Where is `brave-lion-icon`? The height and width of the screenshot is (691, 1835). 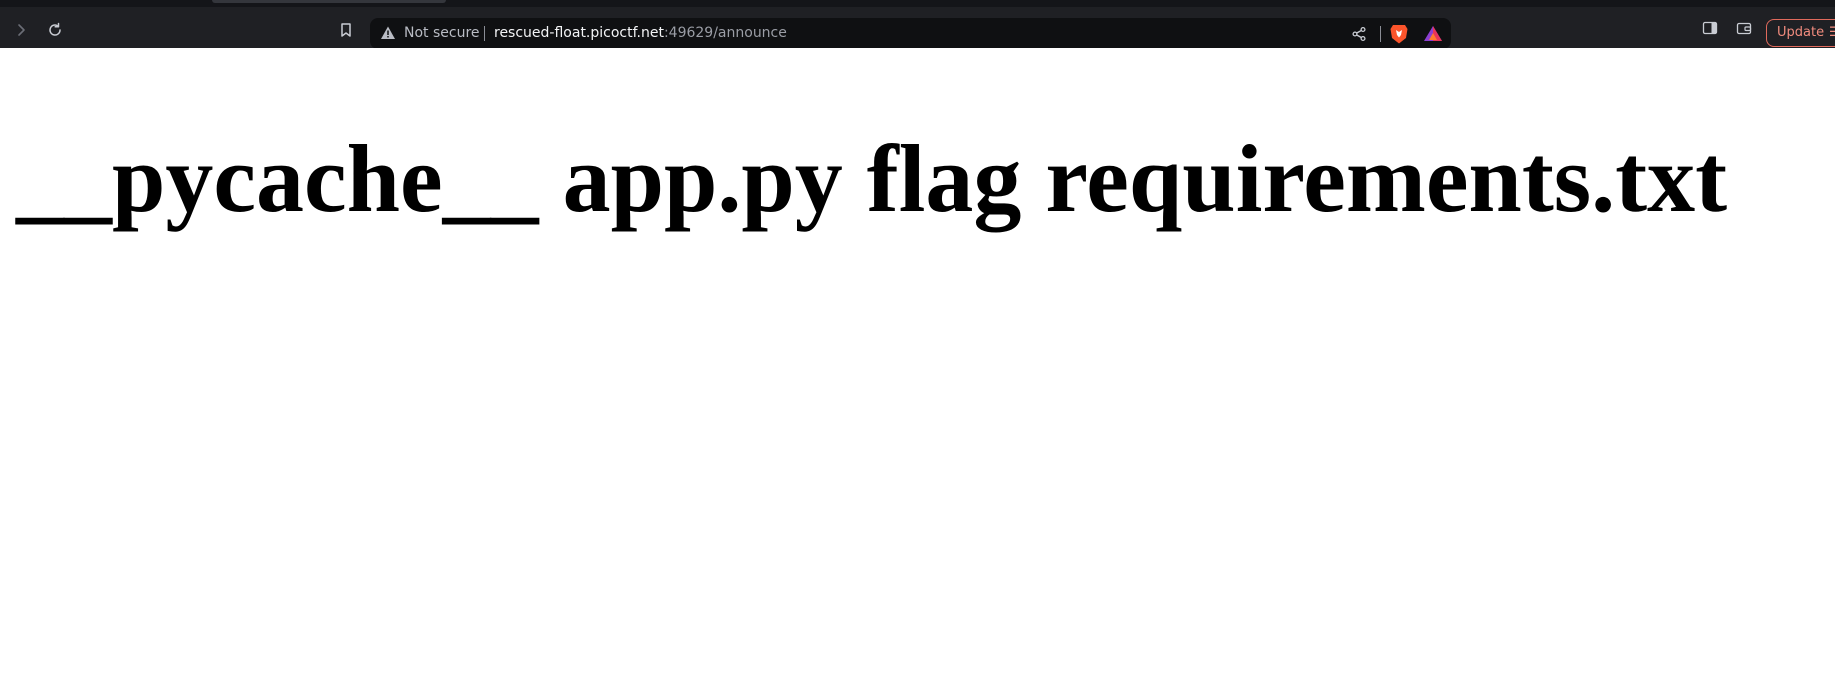
brave-lion-icon is located at coordinates (1399, 34).